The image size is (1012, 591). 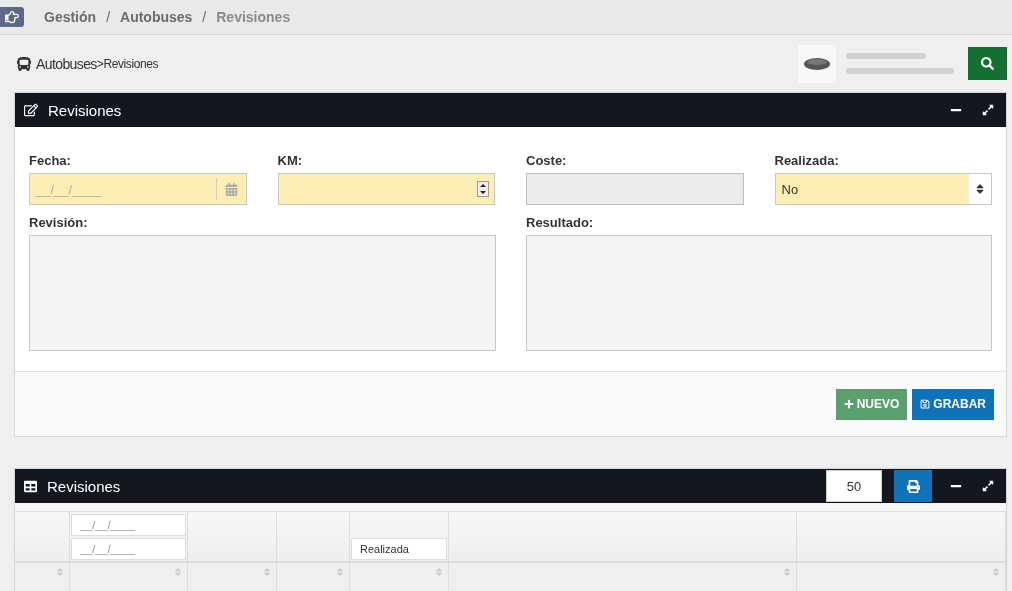 What do you see at coordinates (560, 222) in the screenshot?
I see `field-label: Resultado:` at bounding box center [560, 222].